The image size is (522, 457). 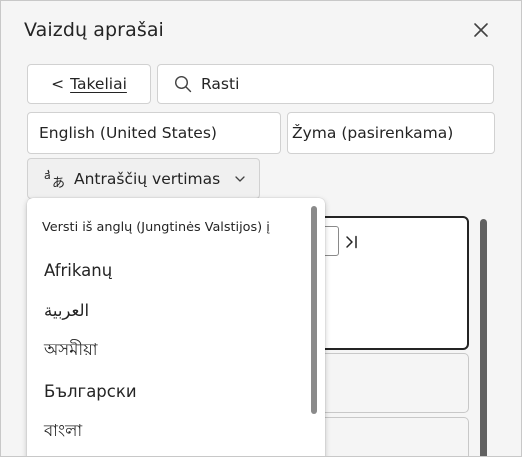 What do you see at coordinates (178, 270) in the screenshot?
I see `menu-item-language: Afrikanų` at bounding box center [178, 270].